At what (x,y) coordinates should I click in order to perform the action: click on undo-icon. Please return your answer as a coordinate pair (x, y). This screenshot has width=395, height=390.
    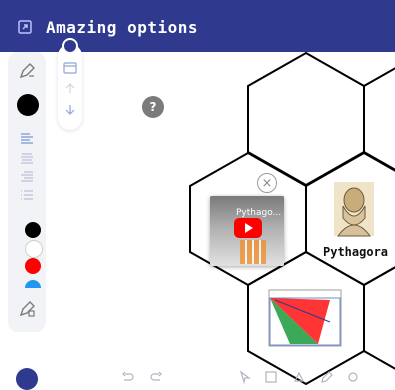
    Looking at the image, I should click on (127, 377).